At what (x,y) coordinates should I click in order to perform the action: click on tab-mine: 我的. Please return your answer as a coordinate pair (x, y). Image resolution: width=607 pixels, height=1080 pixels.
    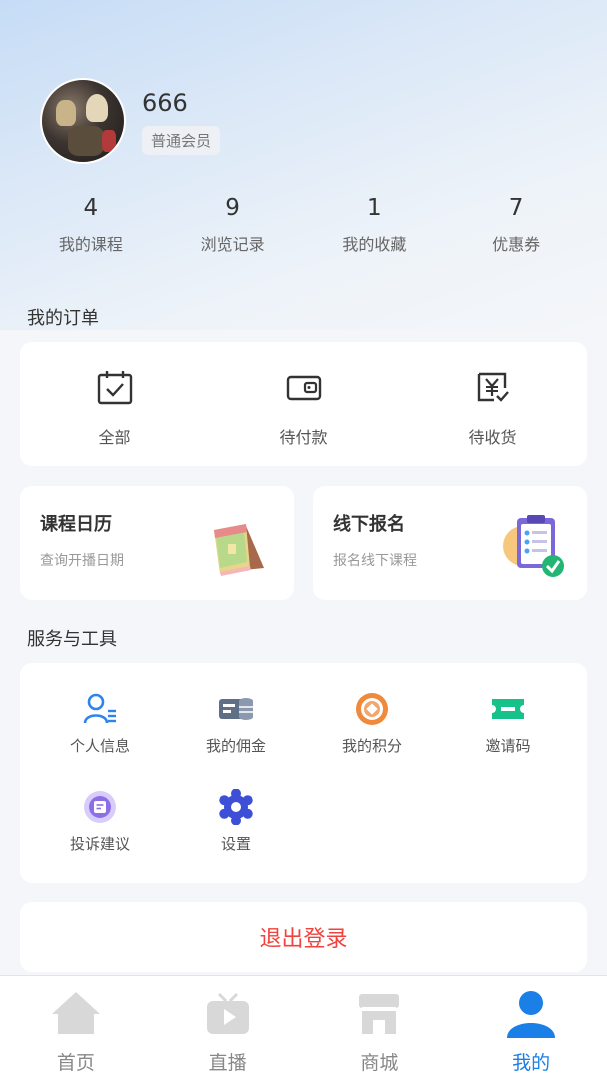
    Looking at the image, I should click on (531, 1028).